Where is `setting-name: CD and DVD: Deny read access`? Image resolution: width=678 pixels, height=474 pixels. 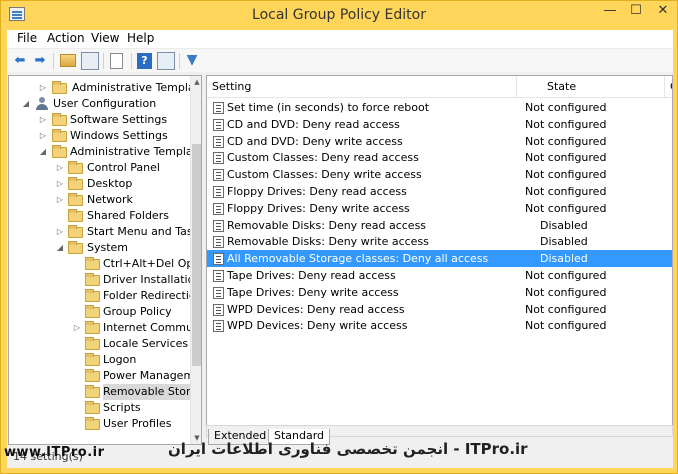
setting-name: CD and DVD: Deny read access is located at coordinates (313, 124).